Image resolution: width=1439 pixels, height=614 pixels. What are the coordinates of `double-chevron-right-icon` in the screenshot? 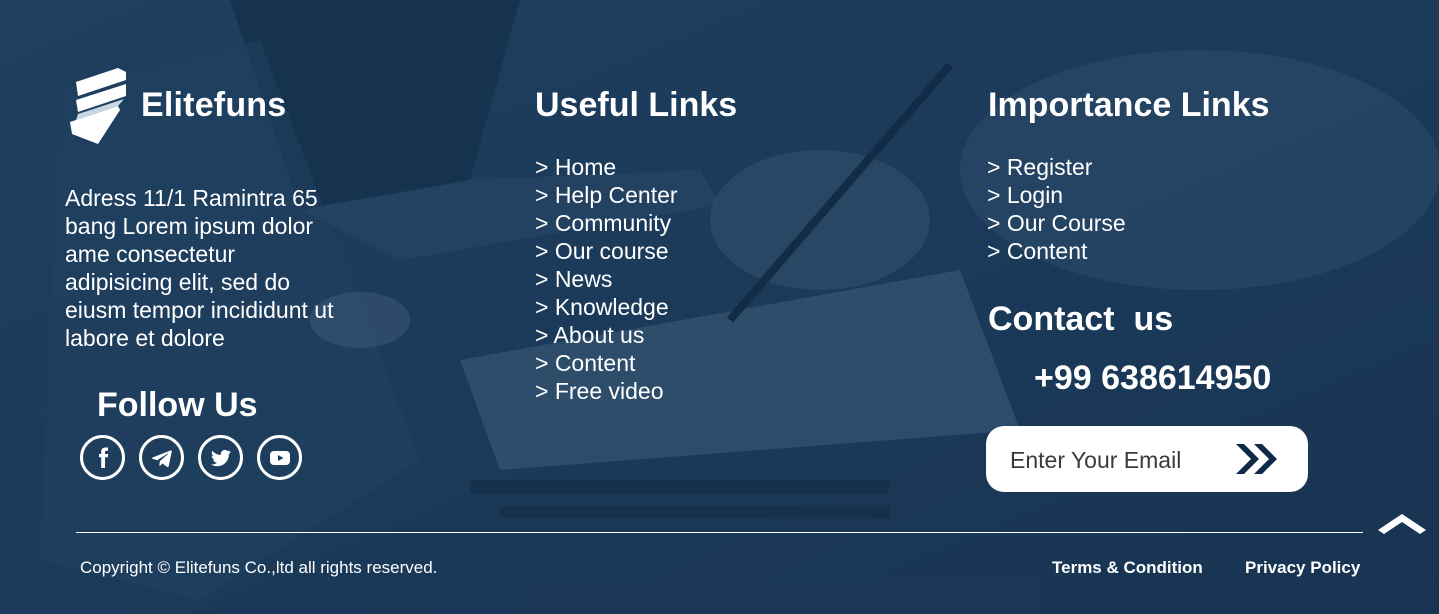 It's located at (1257, 459).